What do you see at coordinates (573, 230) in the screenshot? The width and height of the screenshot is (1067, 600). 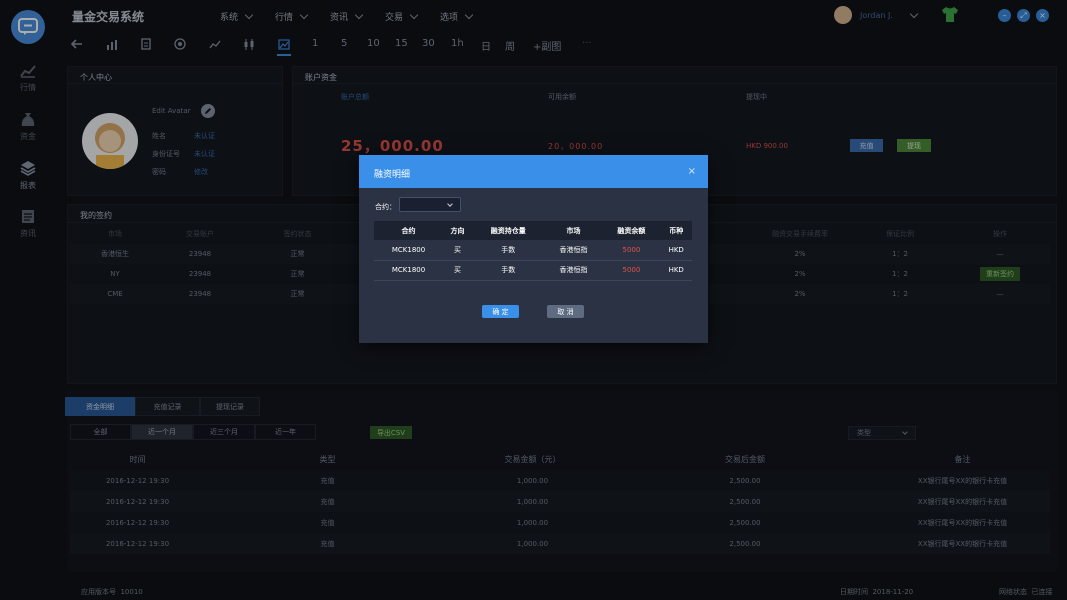 I see `col-header: 市场` at bounding box center [573, 230].